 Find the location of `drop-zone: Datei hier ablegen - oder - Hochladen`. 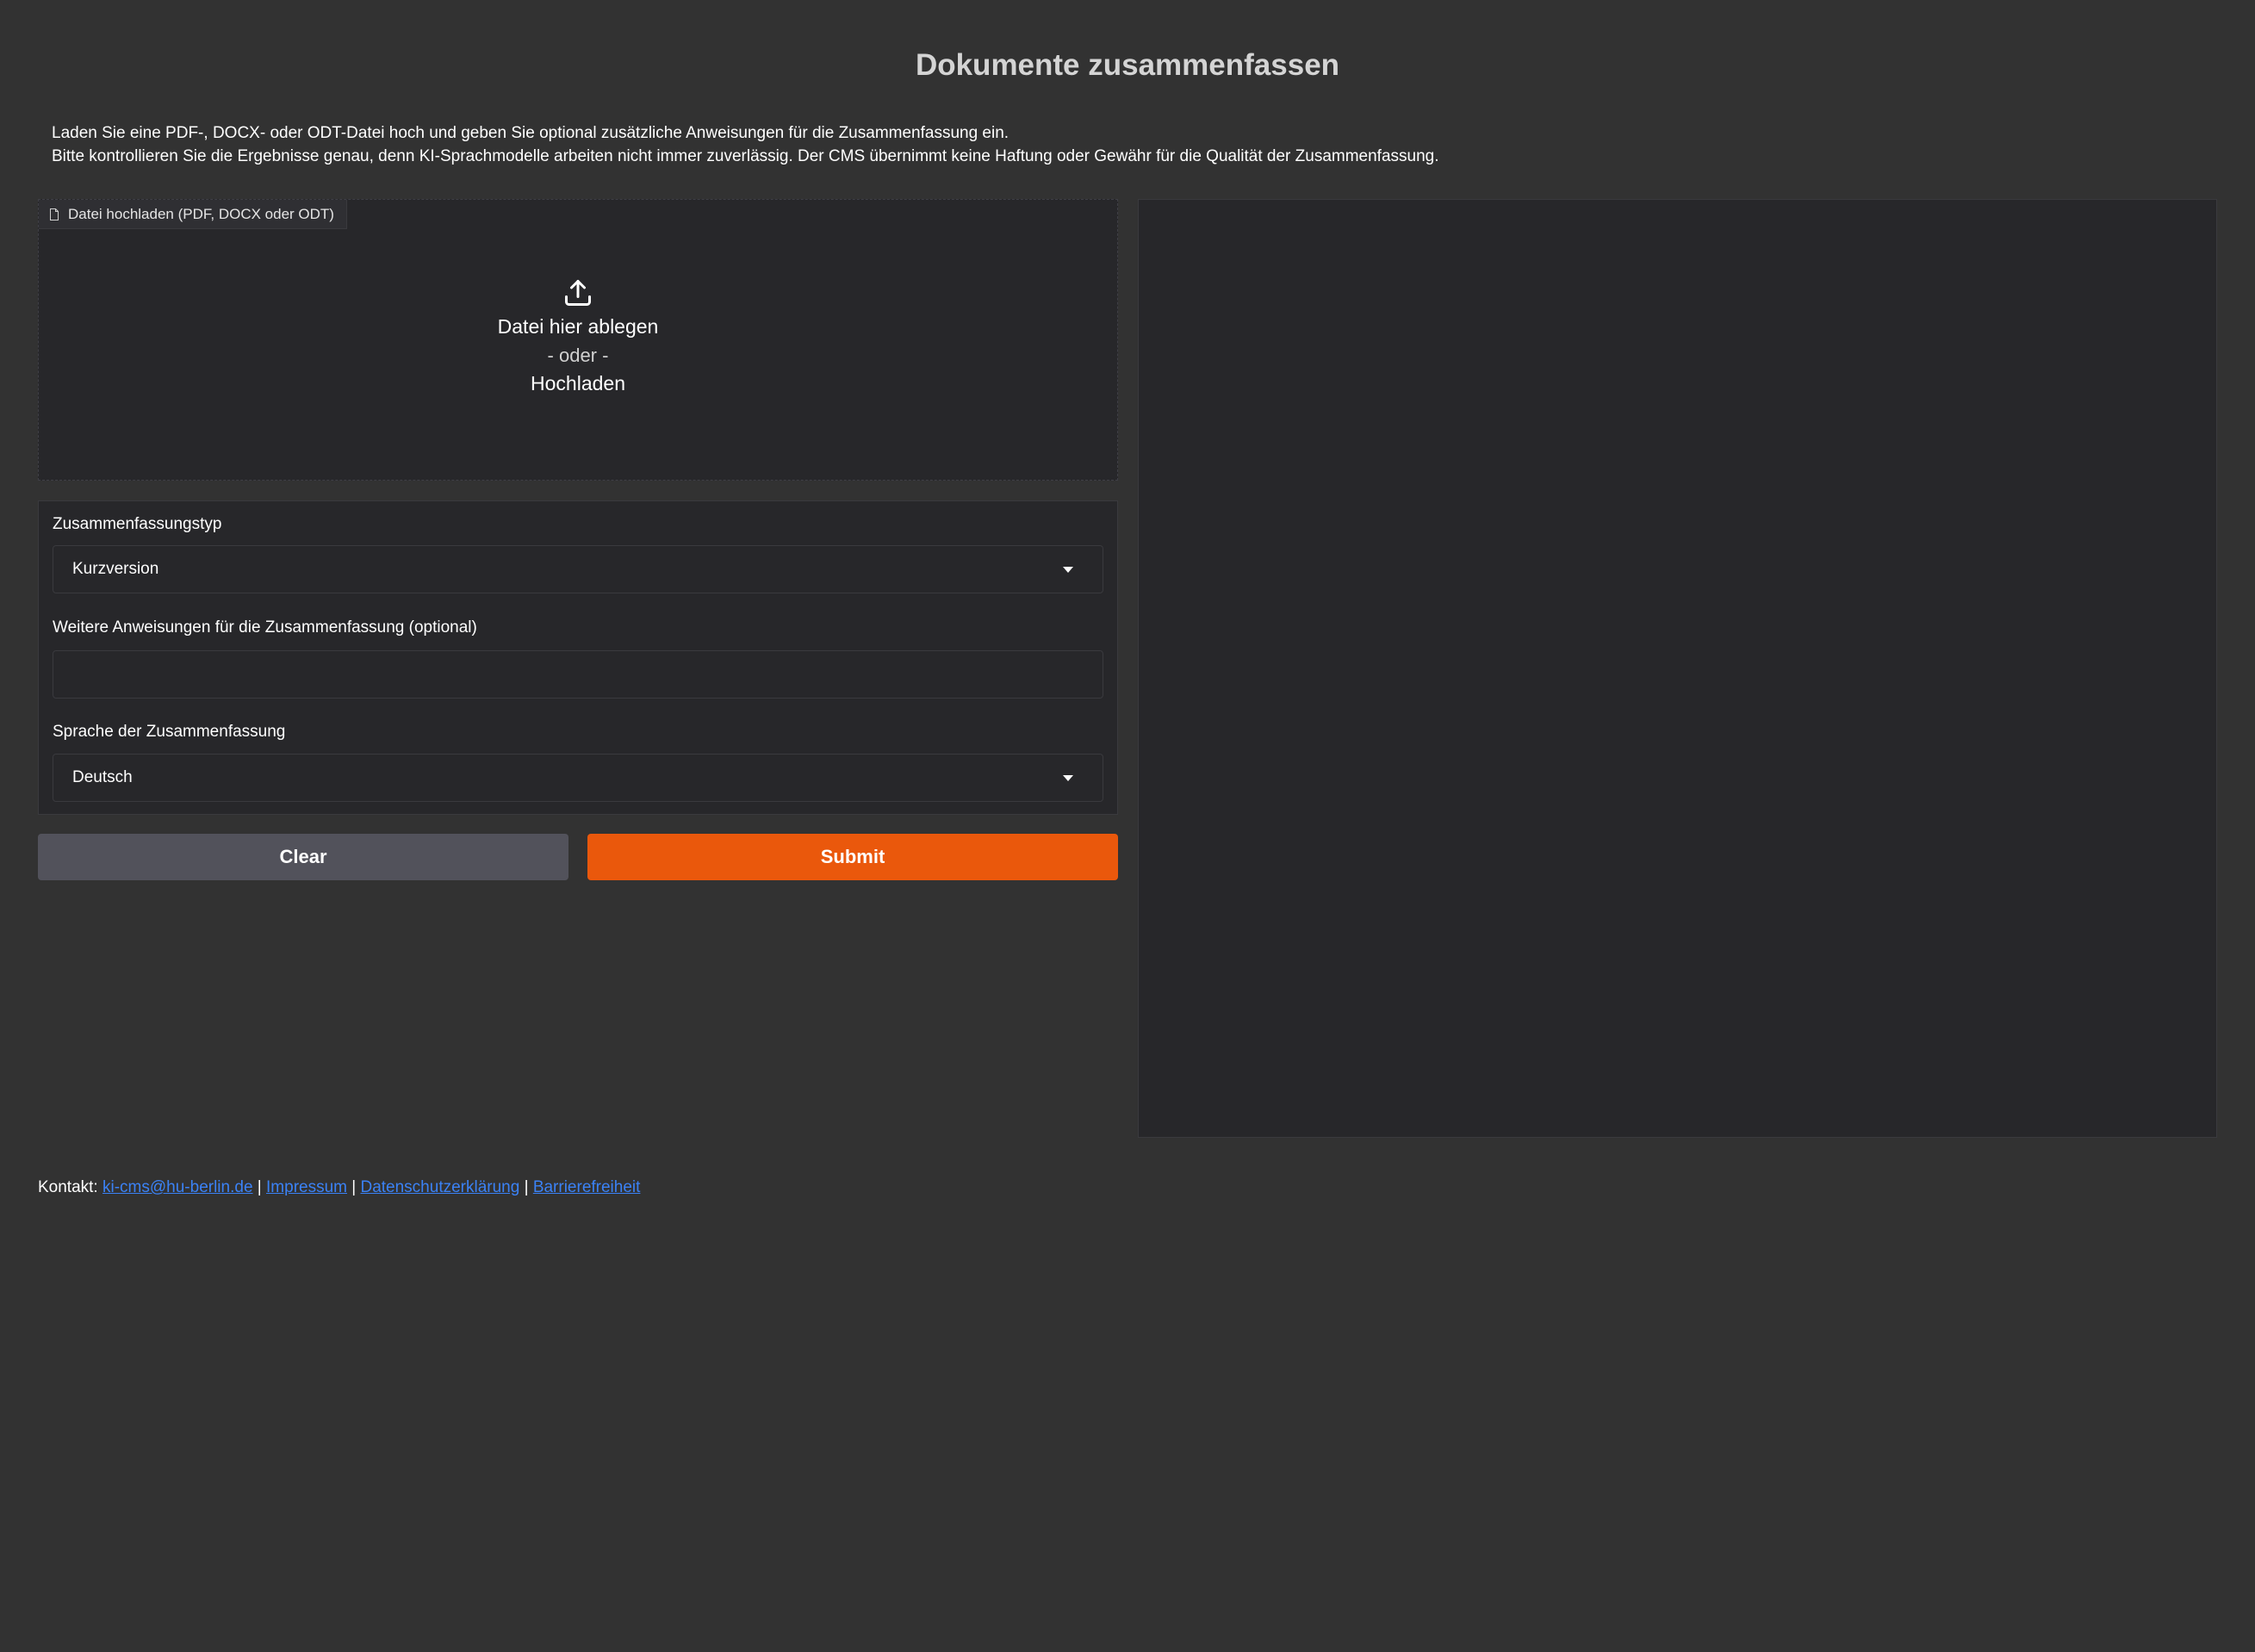

drop-zone: Datei hier ablegen - oder - Hochladen is located at coordinates (578, 337).